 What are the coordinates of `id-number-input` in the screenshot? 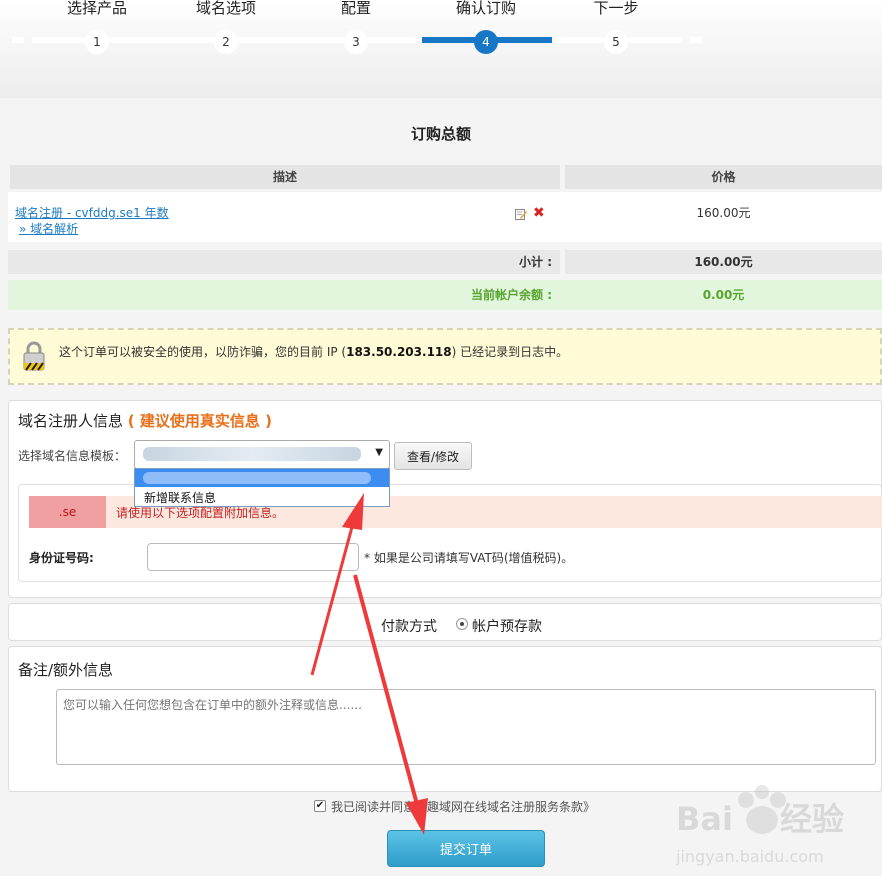 It's located at (253, 557).